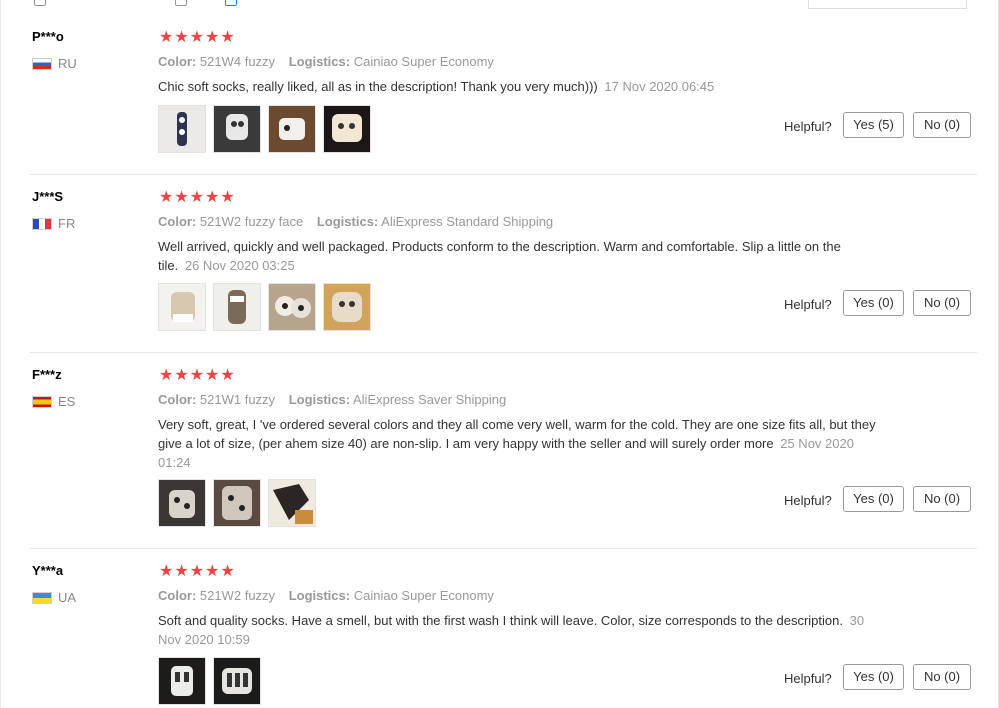 The height and width of the screenshot is (708, 999). What do you see at coordinates (53, 223) in the screenshot?
I see `reviewer-country: FR` at bounding box center [53, 223].